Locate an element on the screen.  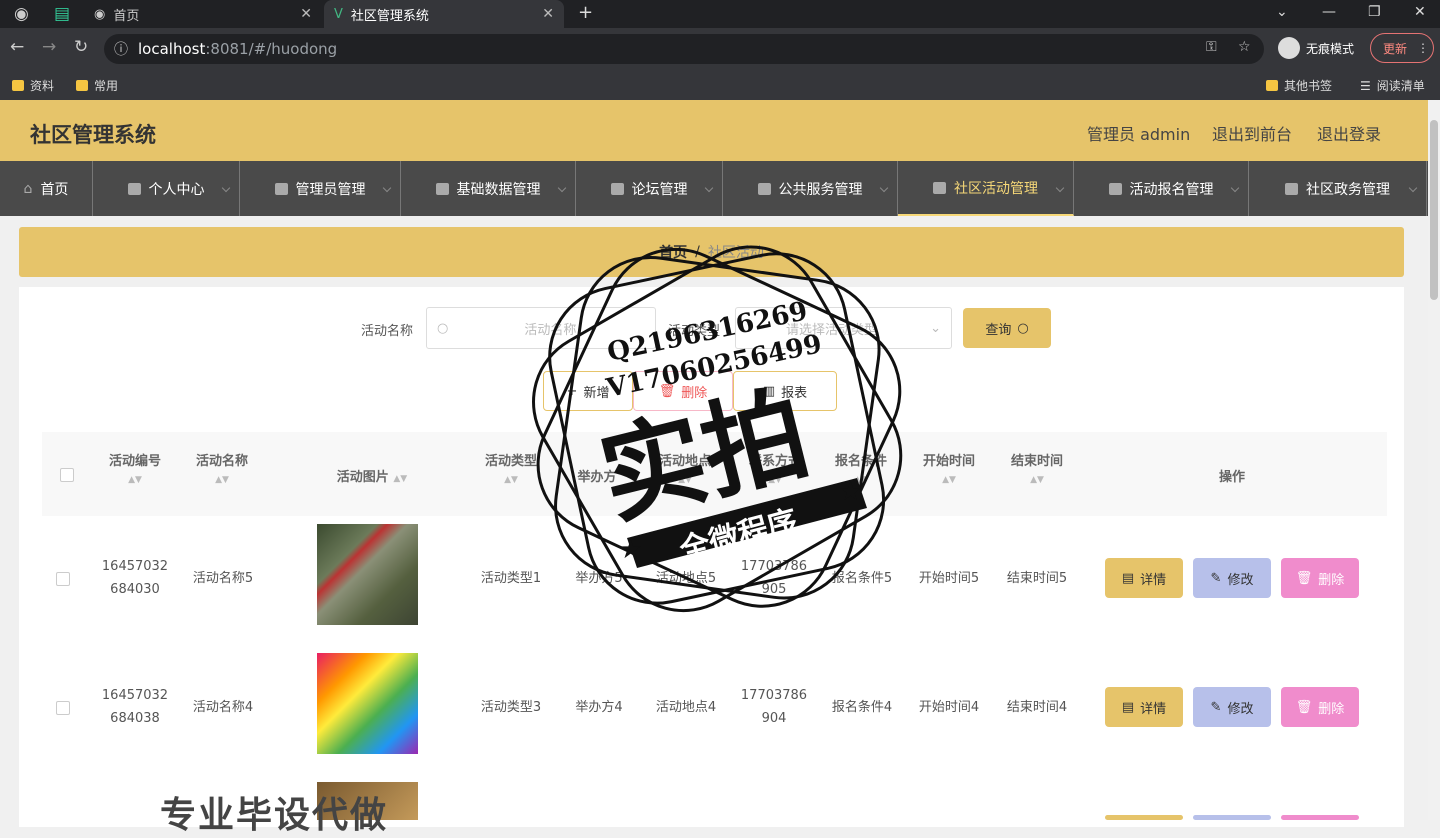
menu-label: 首页 is located at coordinates (54, 189).